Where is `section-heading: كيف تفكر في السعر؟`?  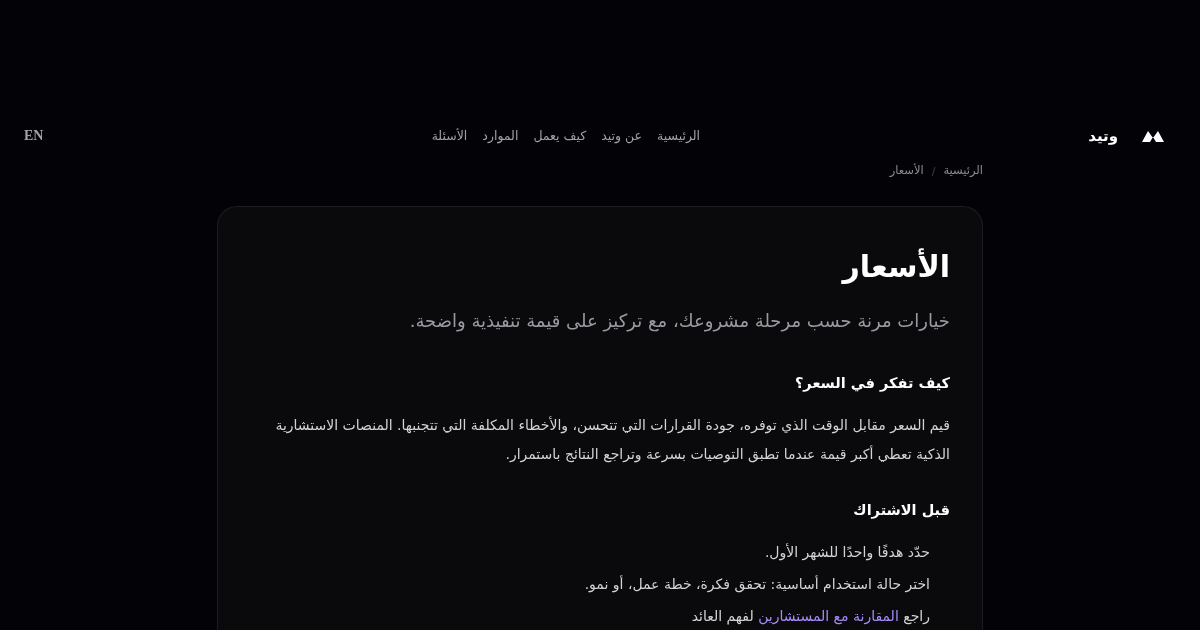 section-heading: كيف تفكر في السعر؟ is located at coordinates (871, 384).